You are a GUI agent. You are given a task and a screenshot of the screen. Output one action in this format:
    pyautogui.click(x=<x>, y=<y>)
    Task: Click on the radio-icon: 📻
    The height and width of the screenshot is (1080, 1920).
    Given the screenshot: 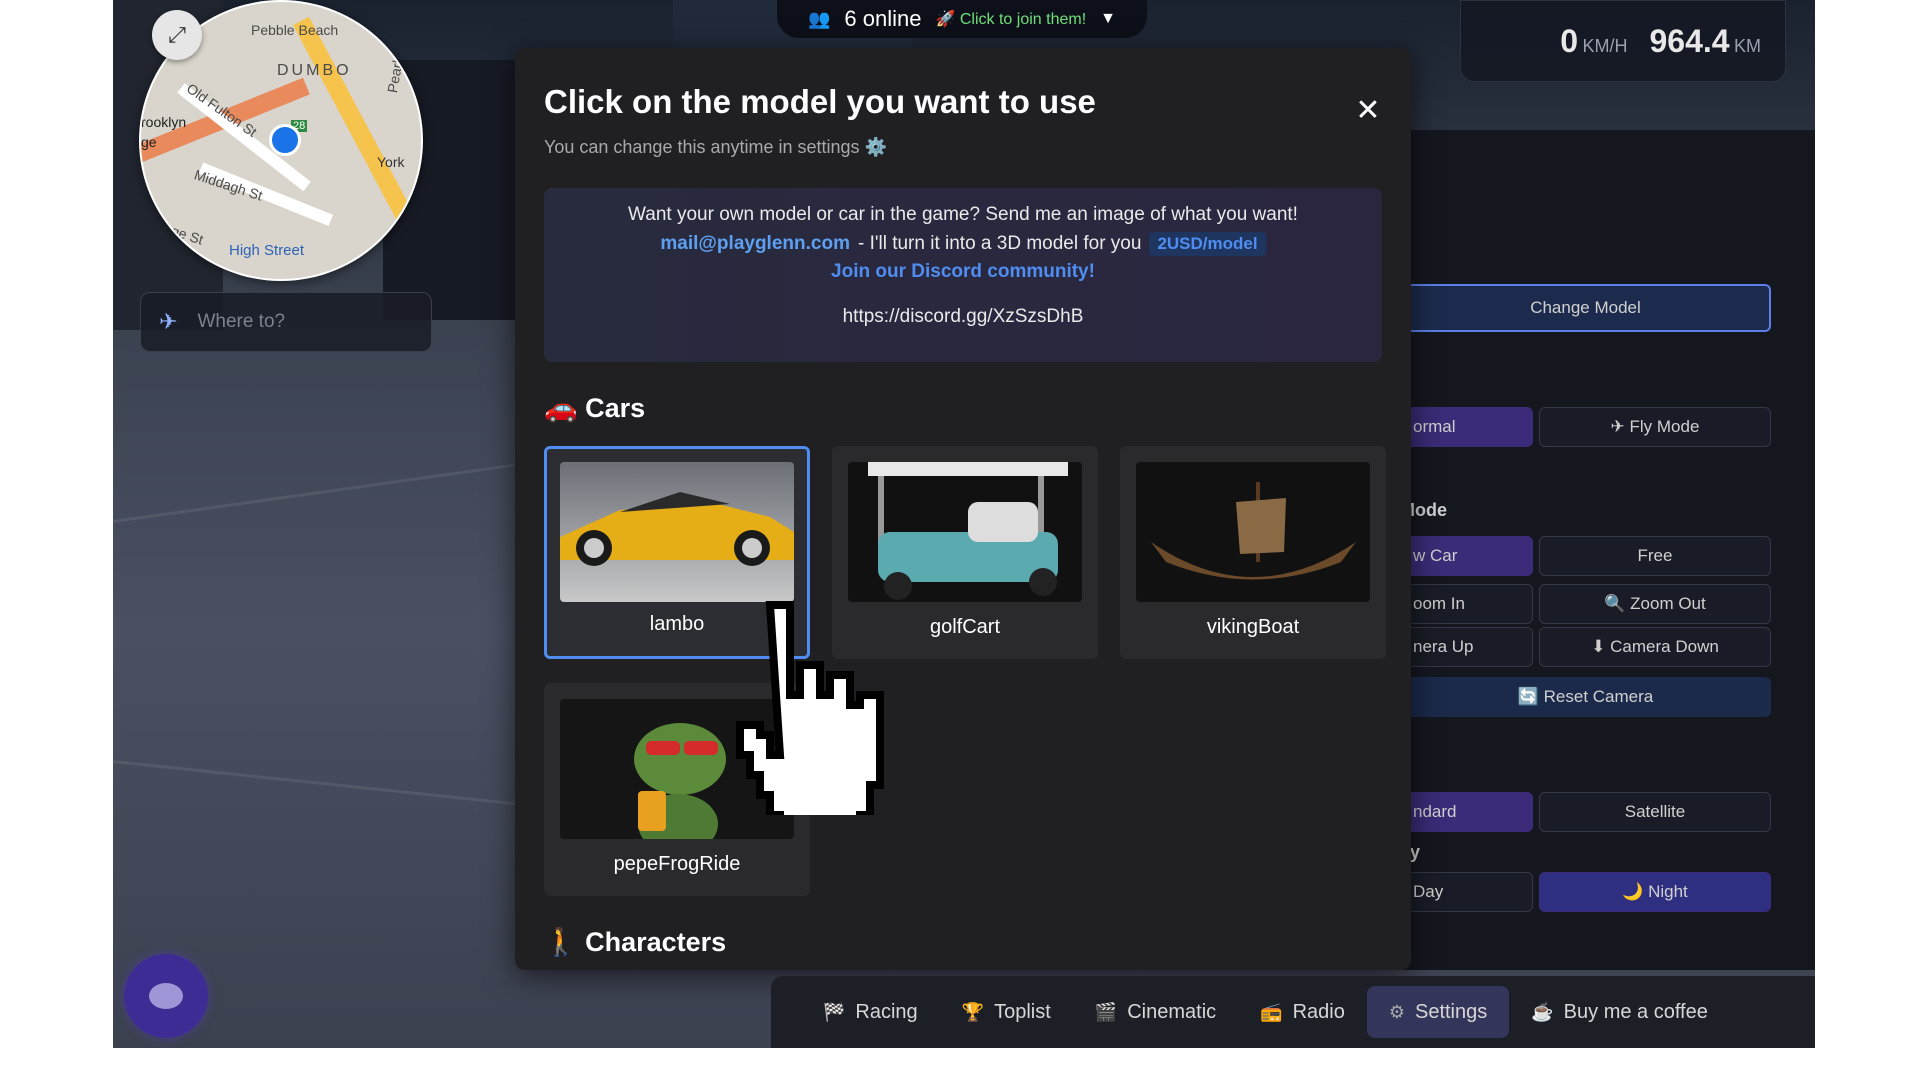 What is the action you would take?
    pyautogui.click(x=1271, y=1011)
    